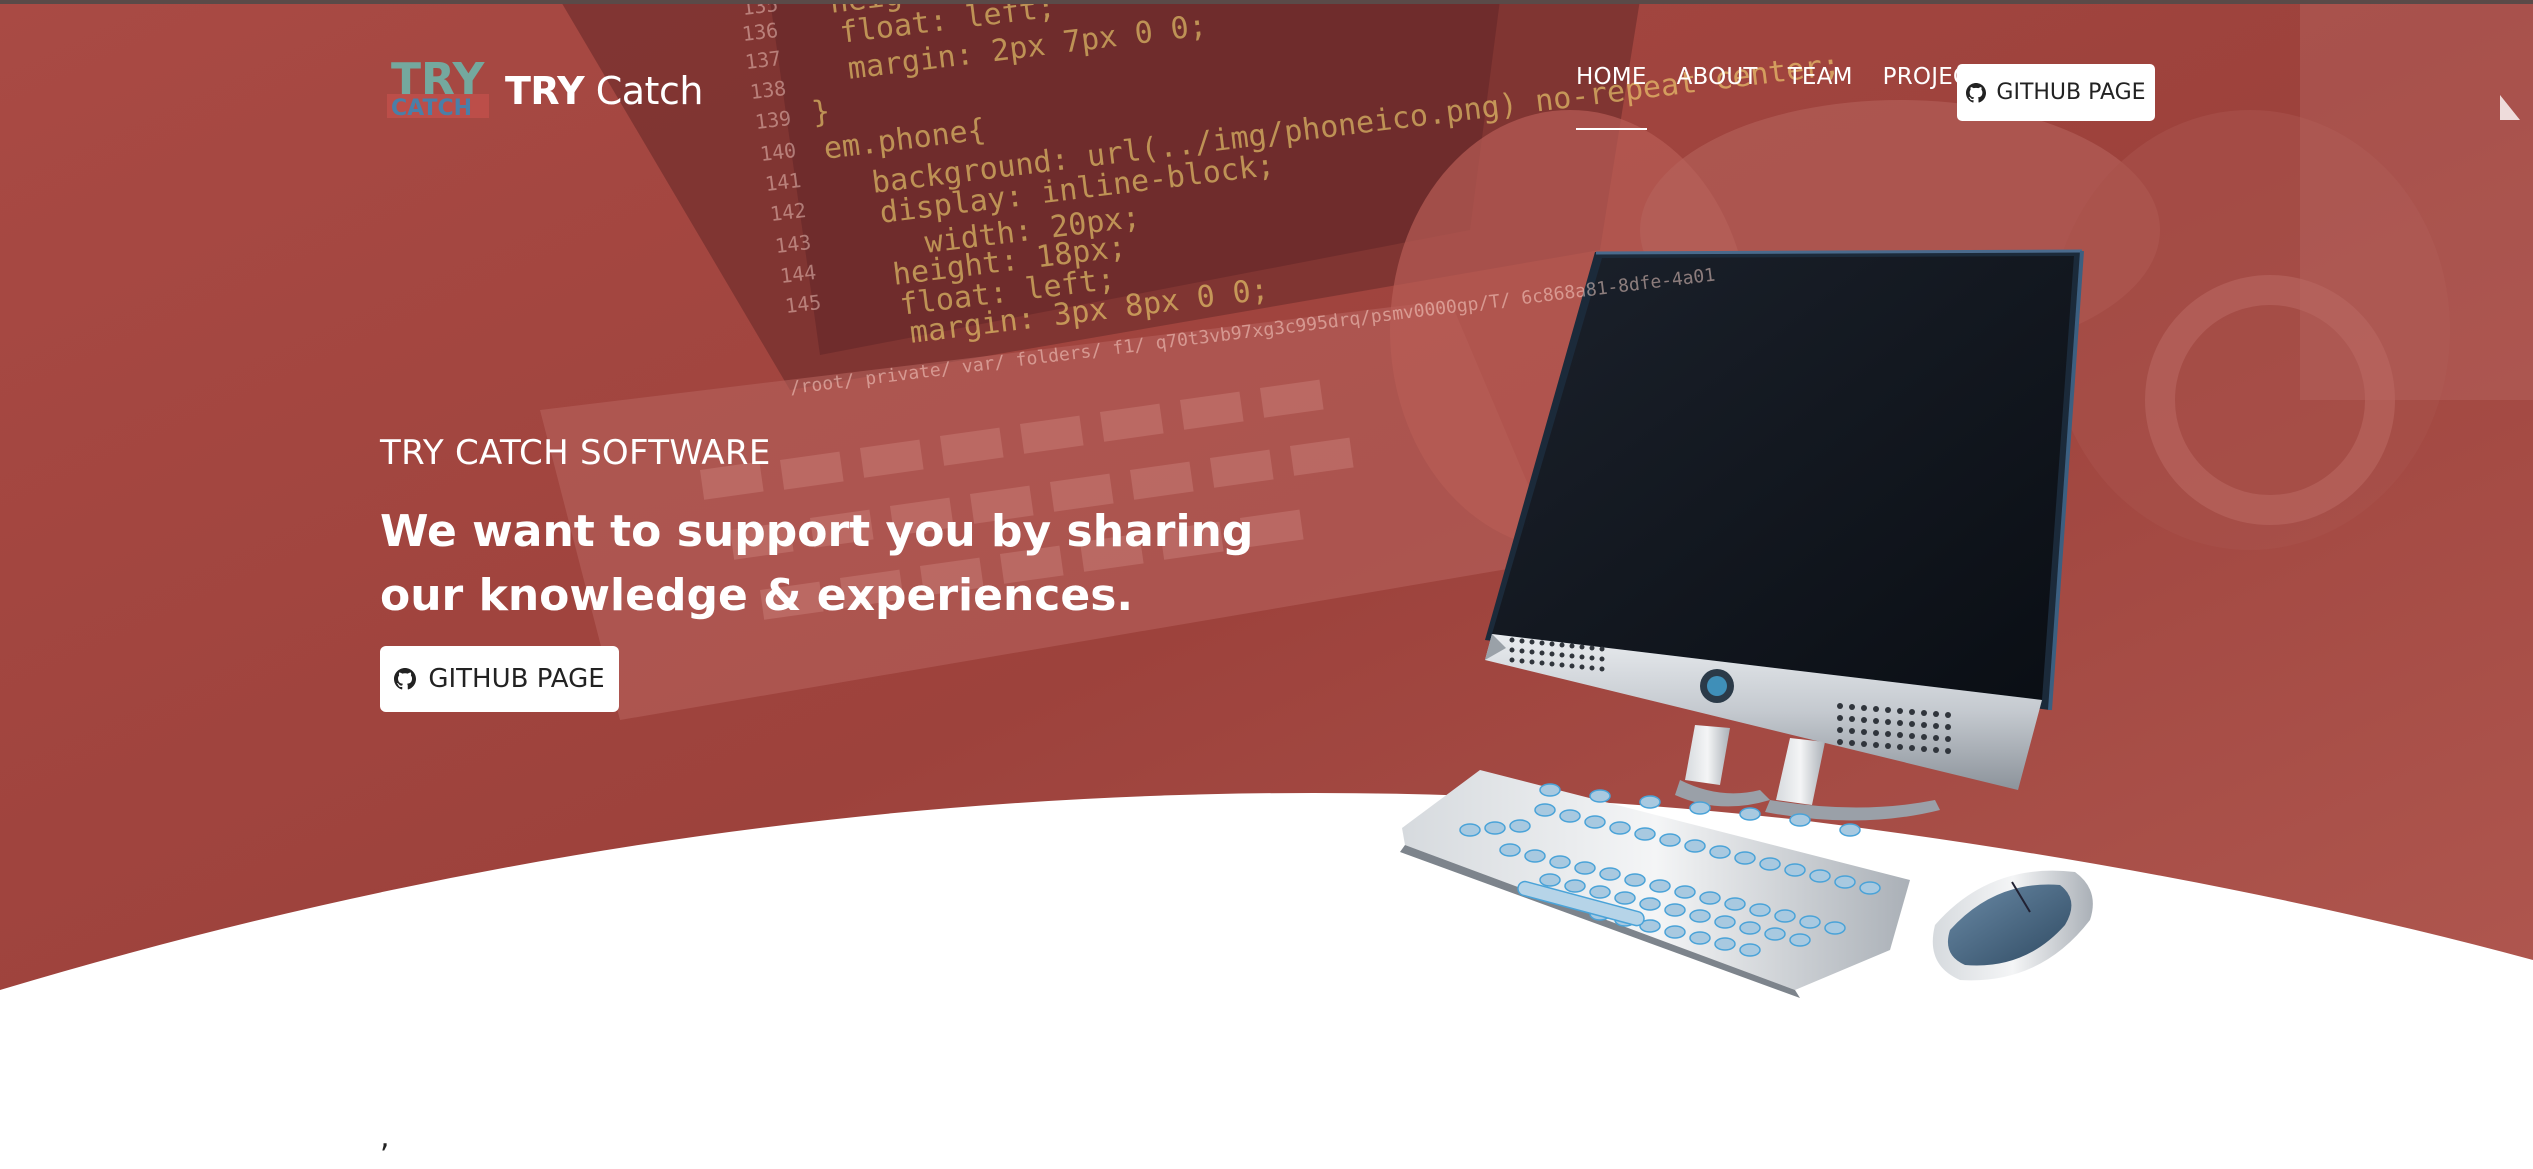  I want to click on nav-about: ABOUT, so click(1717, 77).